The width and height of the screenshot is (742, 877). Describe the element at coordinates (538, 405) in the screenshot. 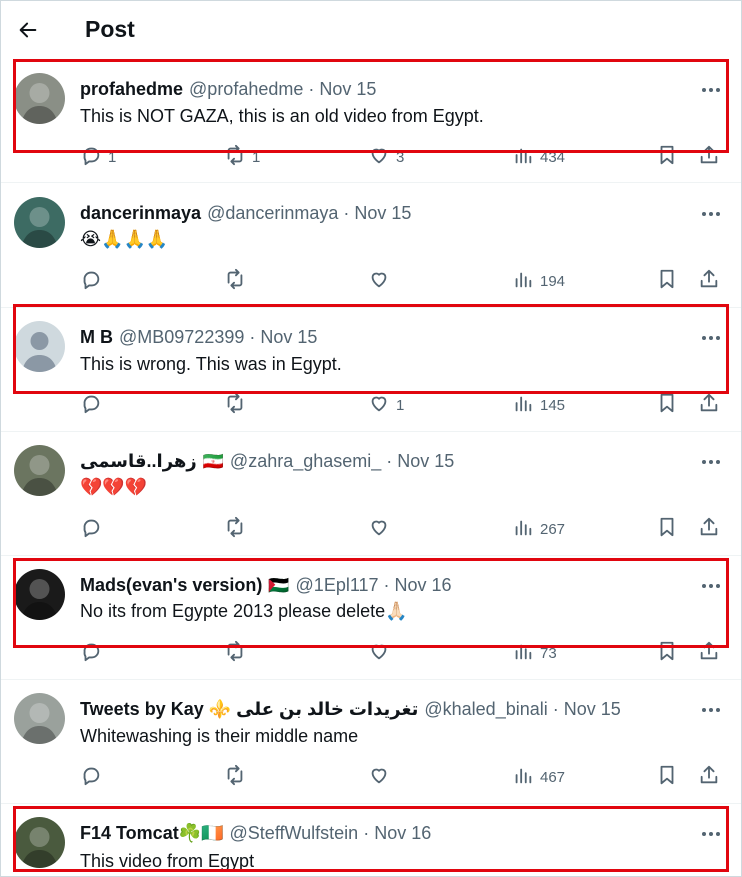

I see `views-button: 145` at that location.